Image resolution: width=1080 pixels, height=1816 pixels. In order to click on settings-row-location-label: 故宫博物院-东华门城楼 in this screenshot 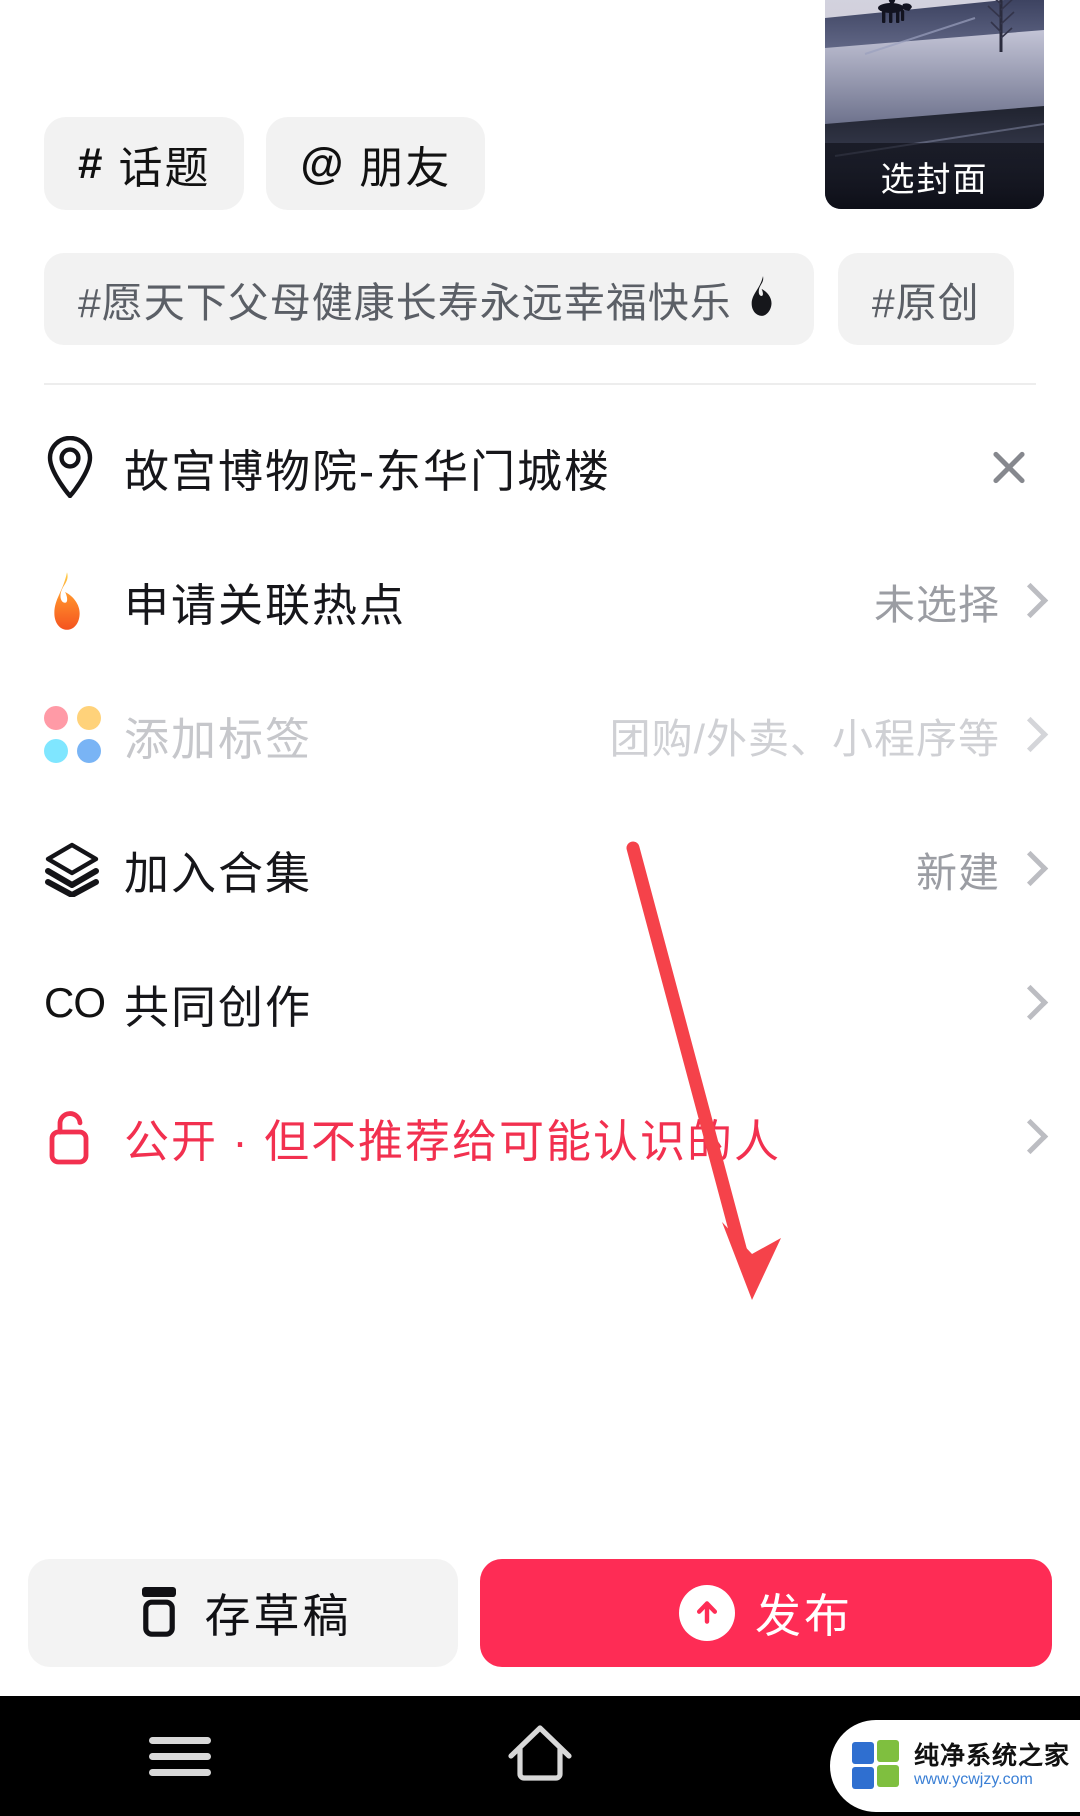, I will do `click(367, 471)`.